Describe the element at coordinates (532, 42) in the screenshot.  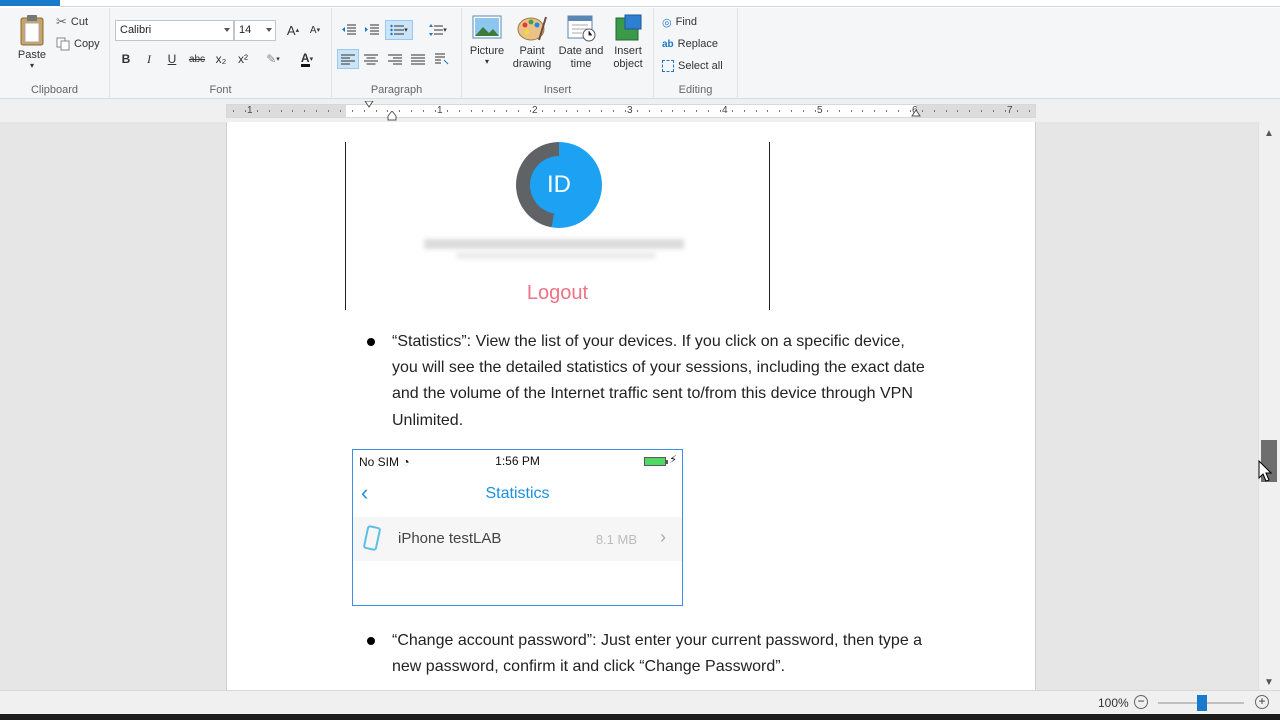
I see `paint-drawing-button: Paint drawing` at that location.